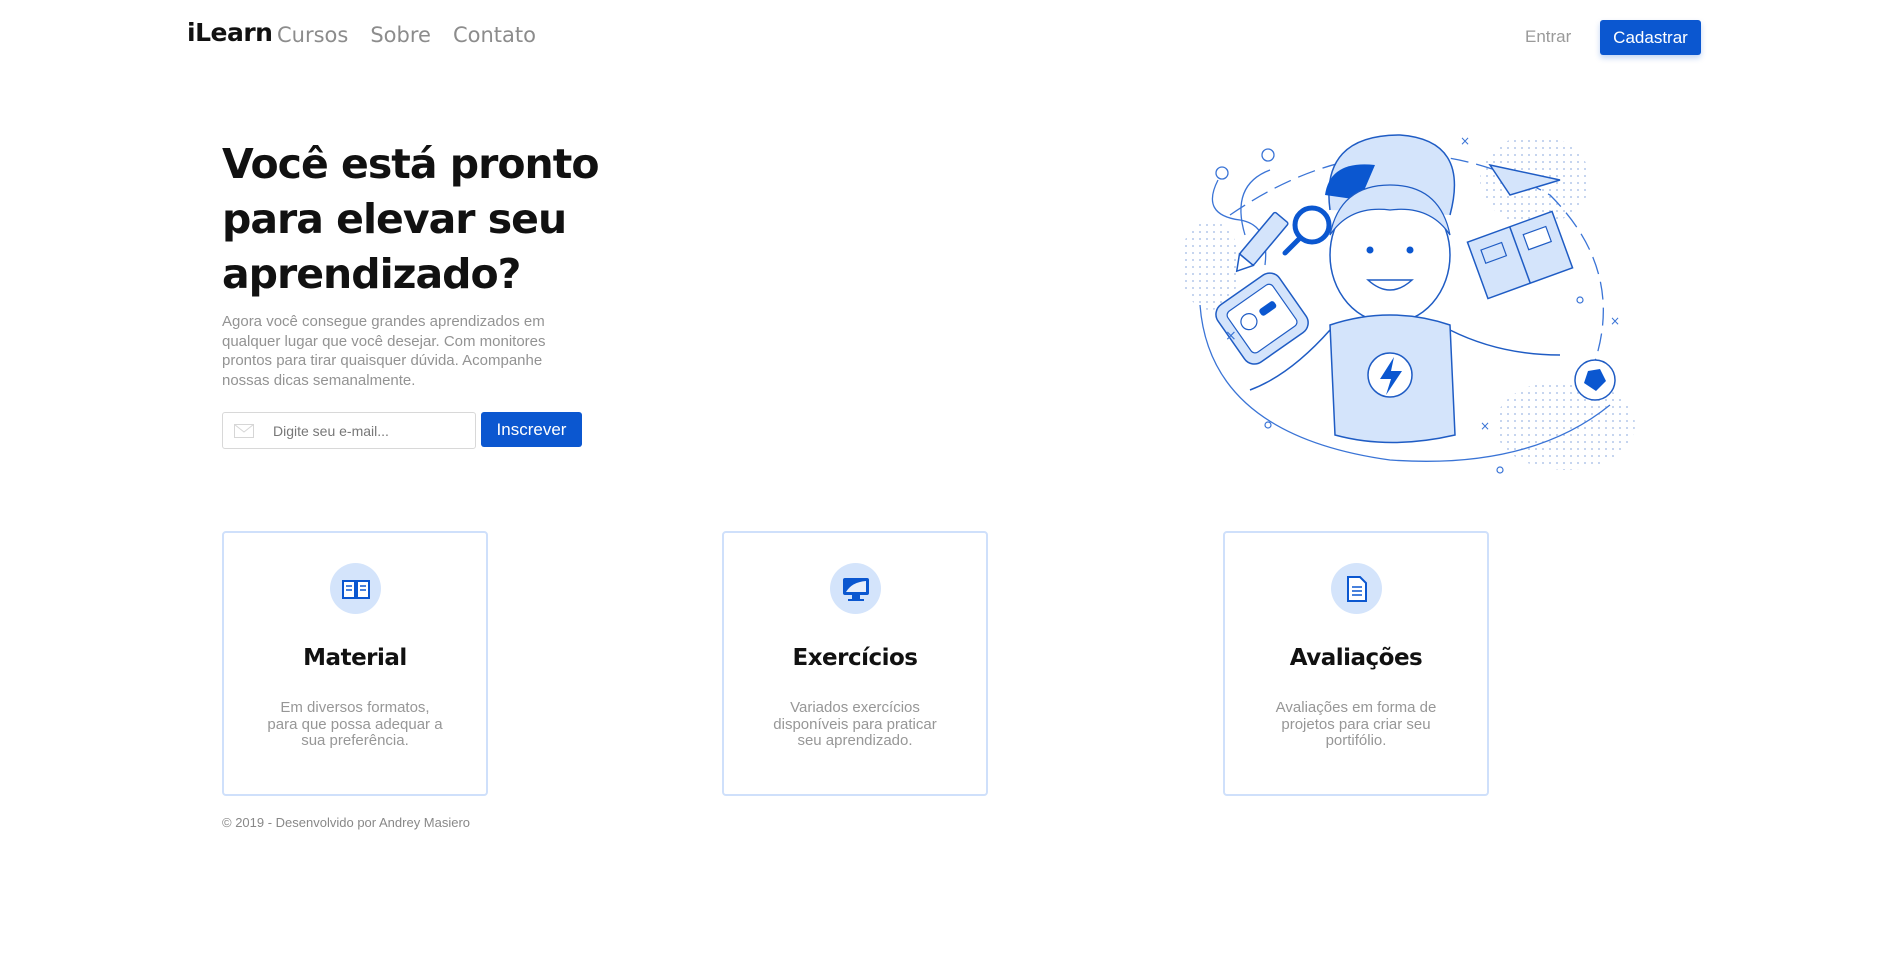 The width and height of the screenshot is (1877, 967). What do you see at coordinates (531, 429) in the screenshot?
I see `subscribe-button: Inscrever` at bounding box center [531, 429].